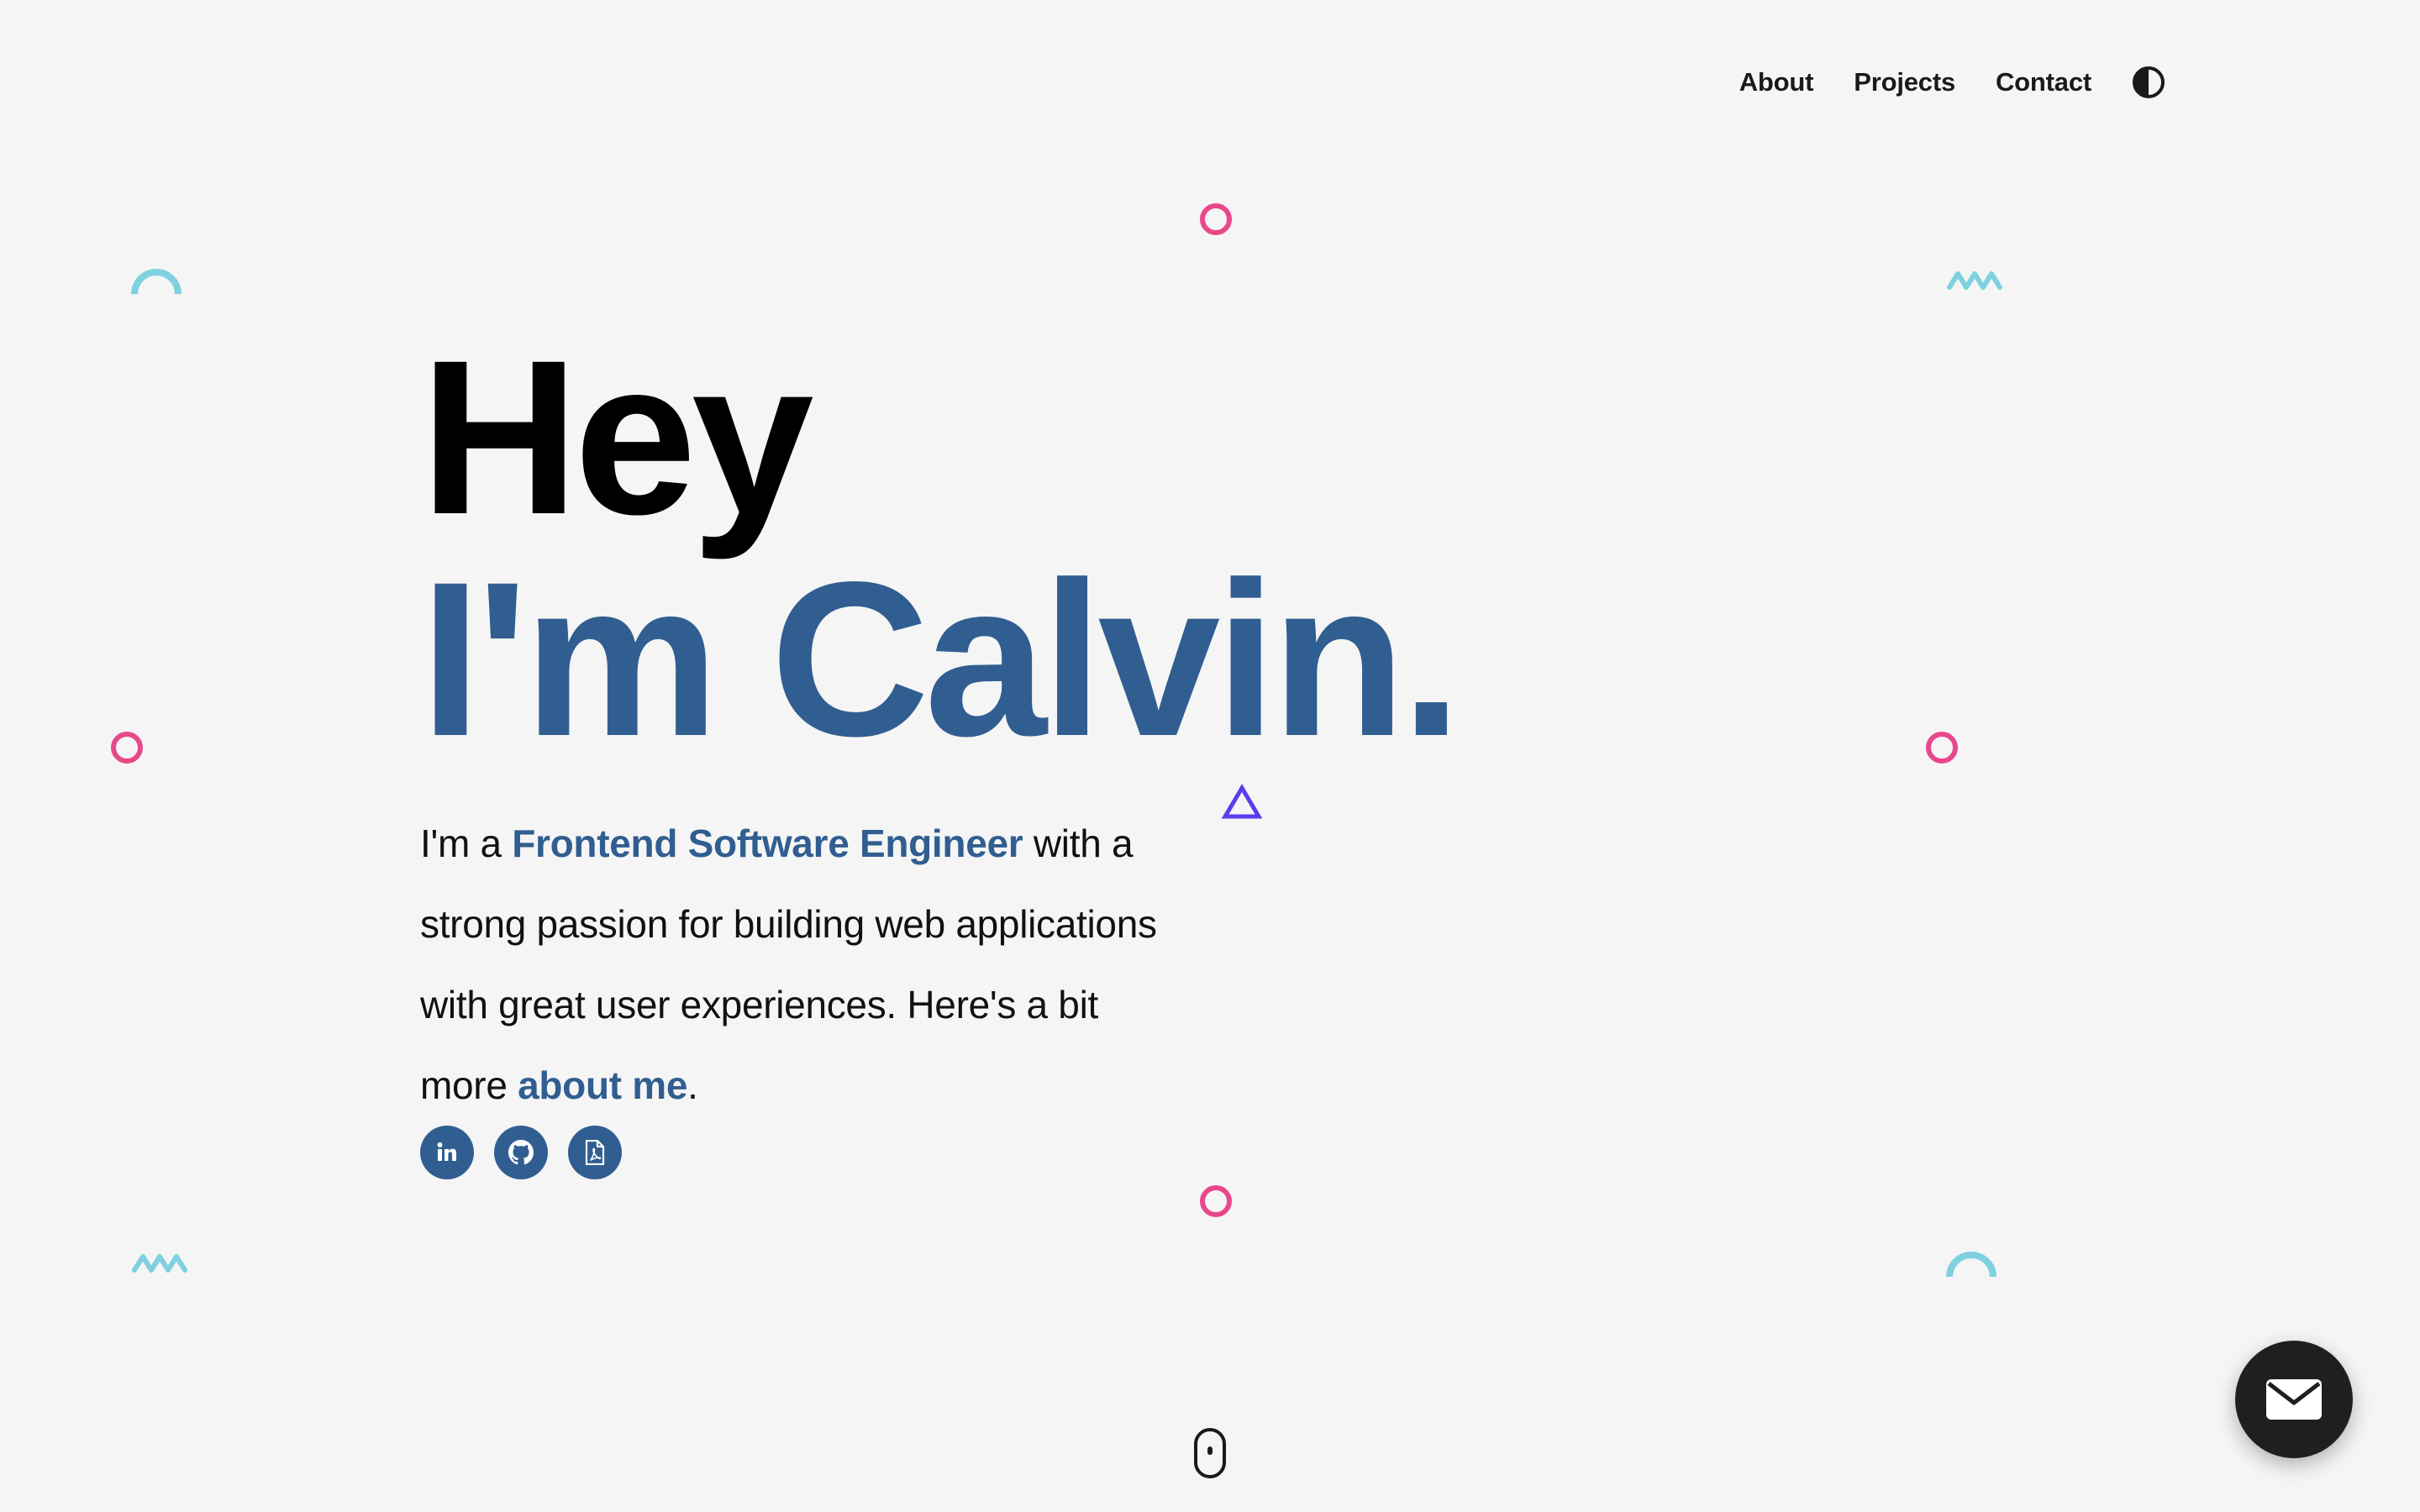 Image resolution: width=2420 pixels, height=1512 pixels. What do you see at coordinates (1905, 82) in the screenshot?
I see `nav-projects-link: Projects` at bounding box center [1905, 82].